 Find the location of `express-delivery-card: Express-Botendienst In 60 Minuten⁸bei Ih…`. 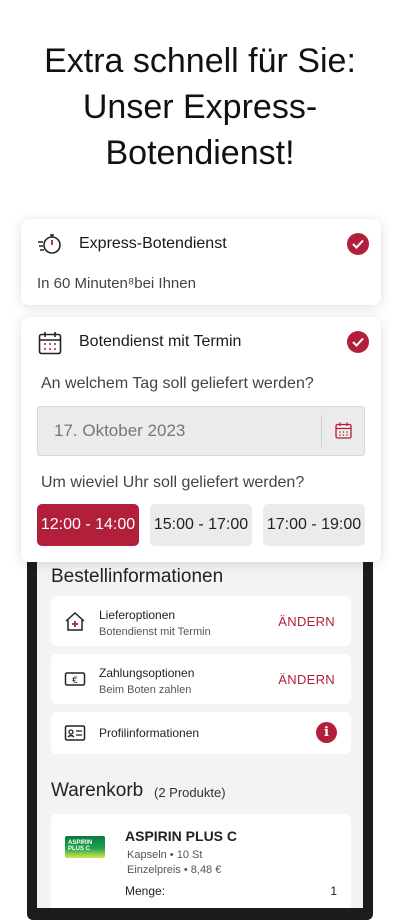

express-delivery-card: Express-Botendienst In 60 Minuten⁸bei Ih… is located at coordinates (201, 262).